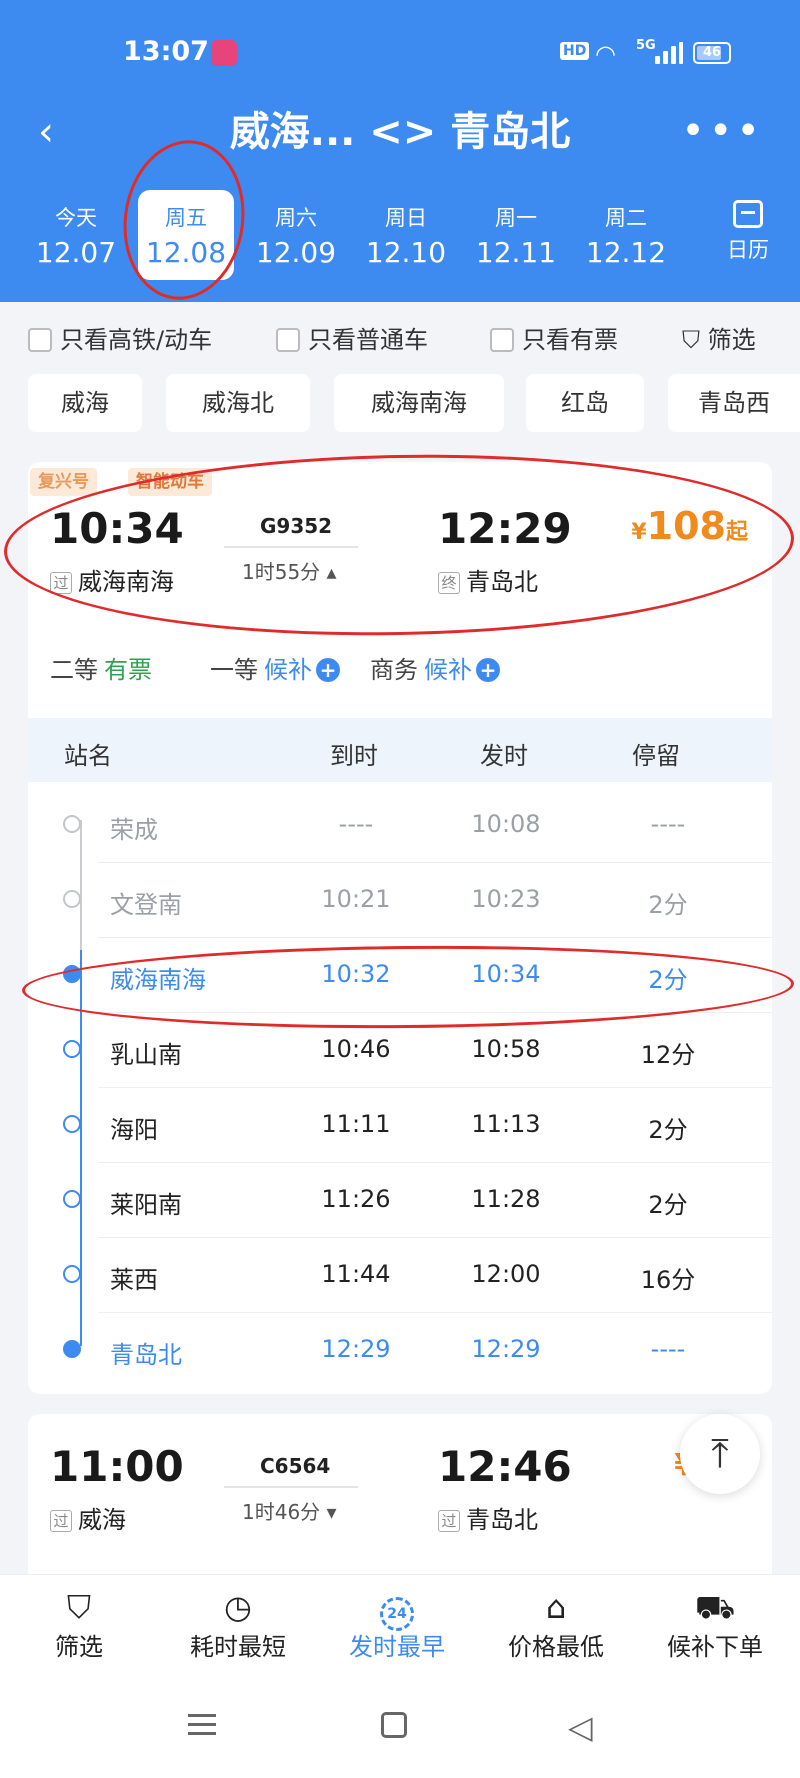 The image size is (800, 1778). What do you see at coordinates (585, 403) in the screenshot?
I see `station-chip: 红岛` at bounding box center [585, 403].